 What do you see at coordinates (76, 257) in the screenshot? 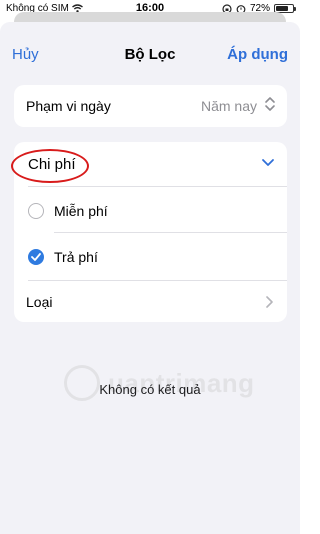
I see `option-paid-label: Trả phí` at bounding box center [76, 257].